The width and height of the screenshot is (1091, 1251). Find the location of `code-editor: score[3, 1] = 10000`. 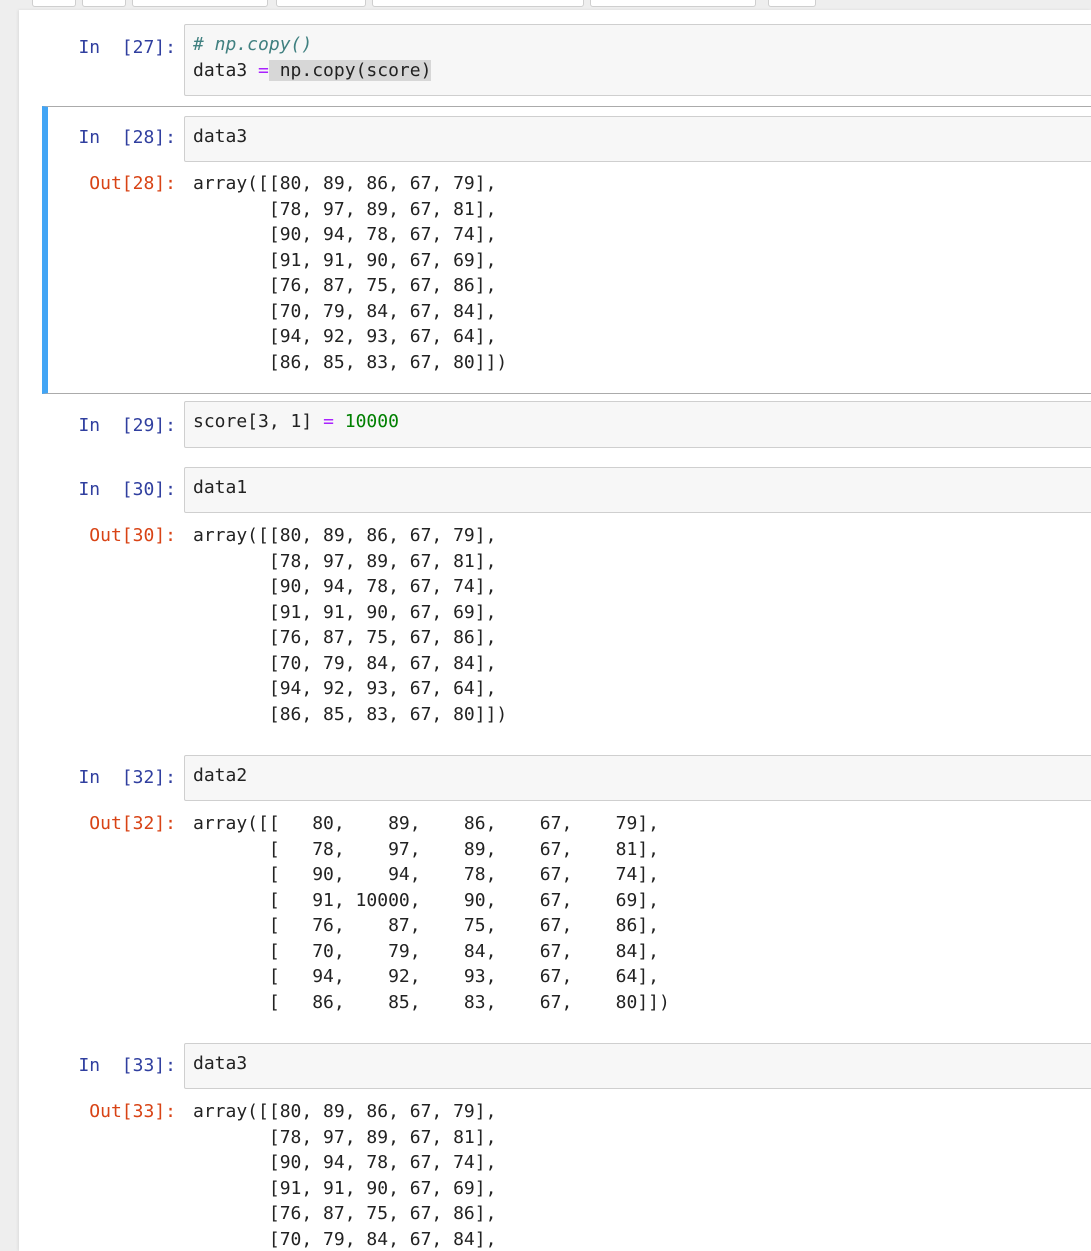

code-editor: score[3, 1] = 10000 is located at coordinates (639, 422).